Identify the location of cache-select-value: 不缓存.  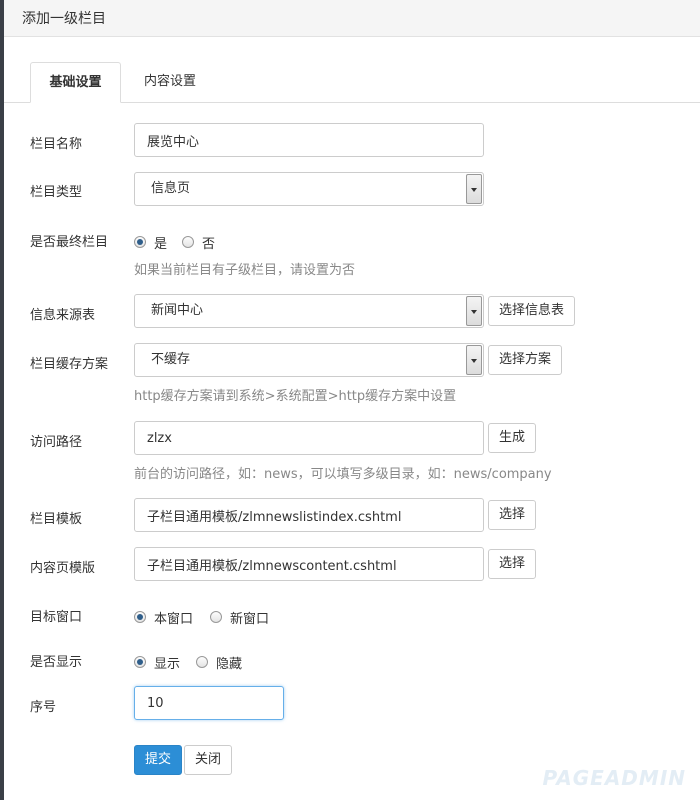
(171, 359).